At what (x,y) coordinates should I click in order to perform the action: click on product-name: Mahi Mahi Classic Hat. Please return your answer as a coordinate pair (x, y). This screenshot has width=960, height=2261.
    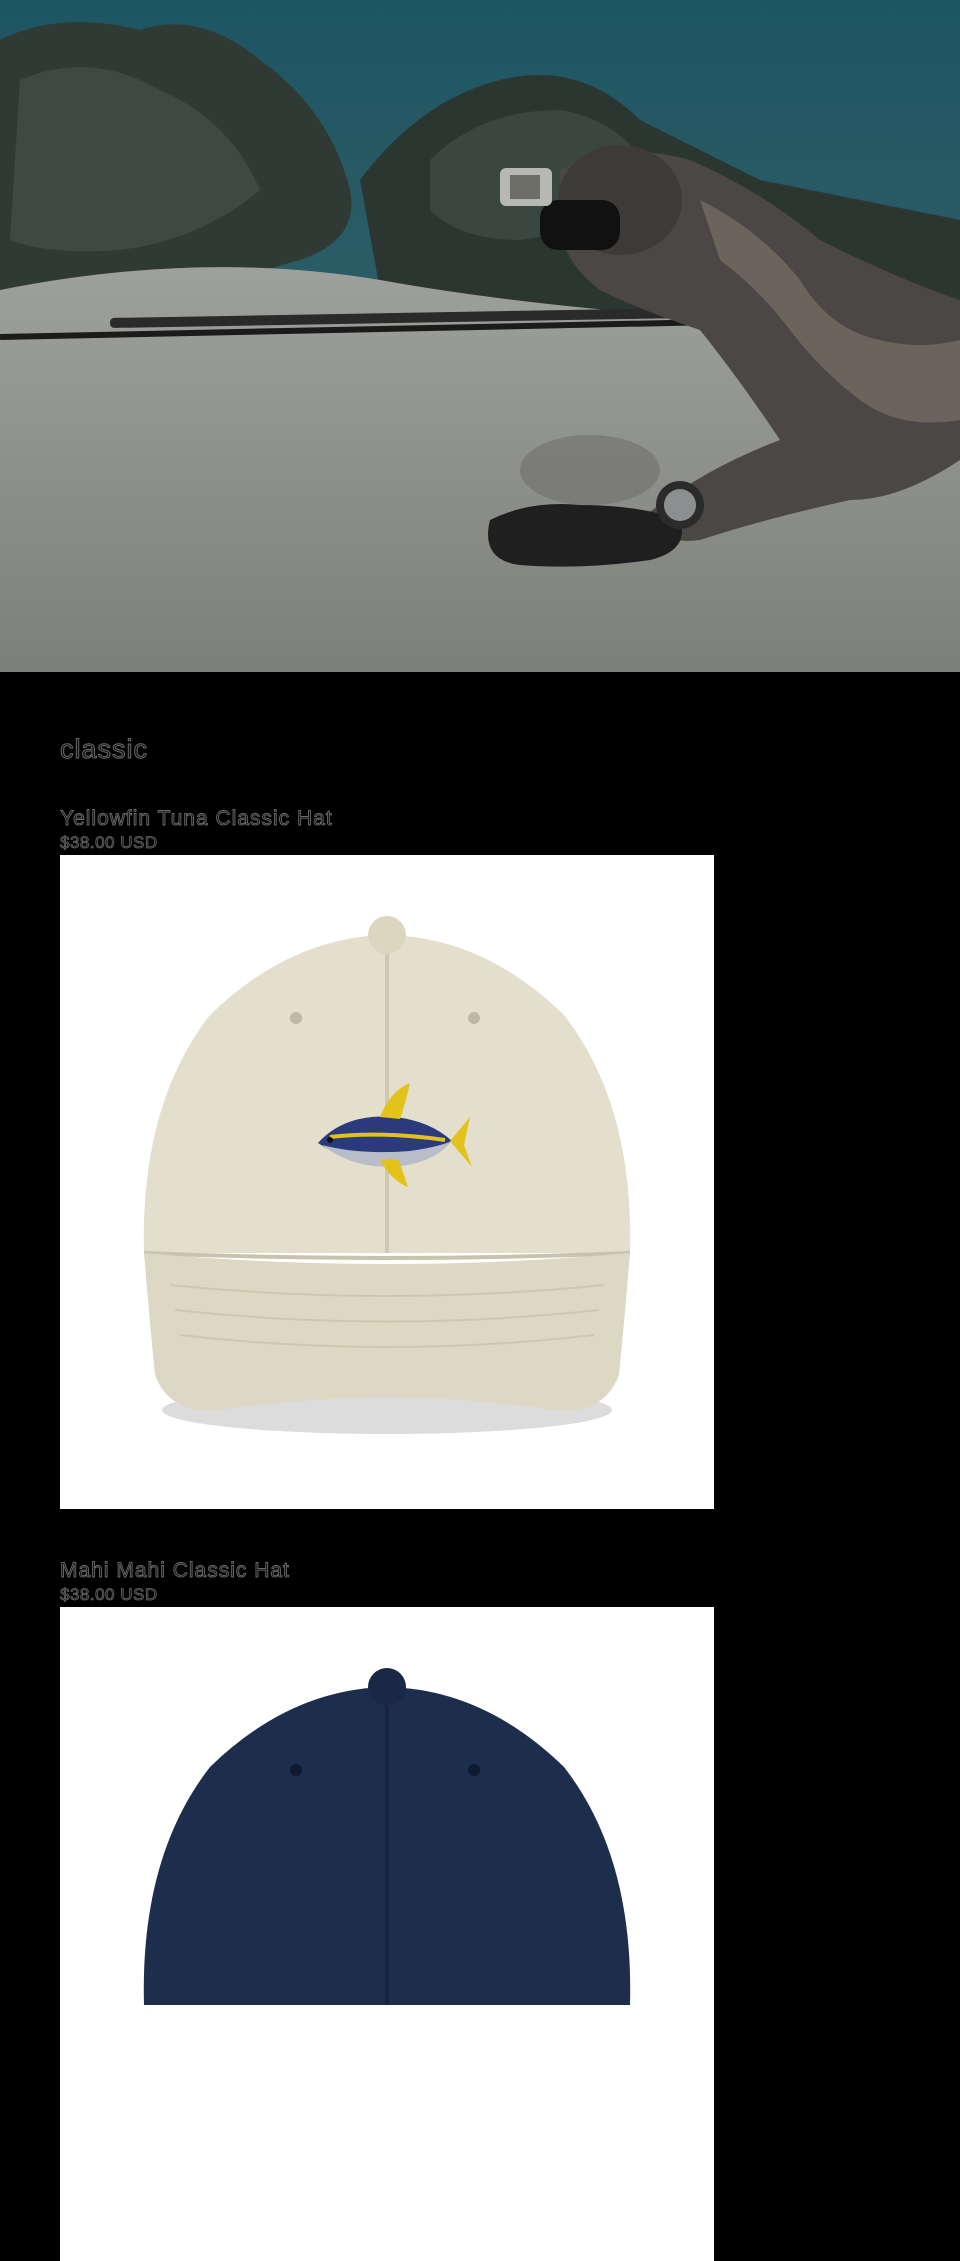
    Looking at the image, I should click on (387, 1571).